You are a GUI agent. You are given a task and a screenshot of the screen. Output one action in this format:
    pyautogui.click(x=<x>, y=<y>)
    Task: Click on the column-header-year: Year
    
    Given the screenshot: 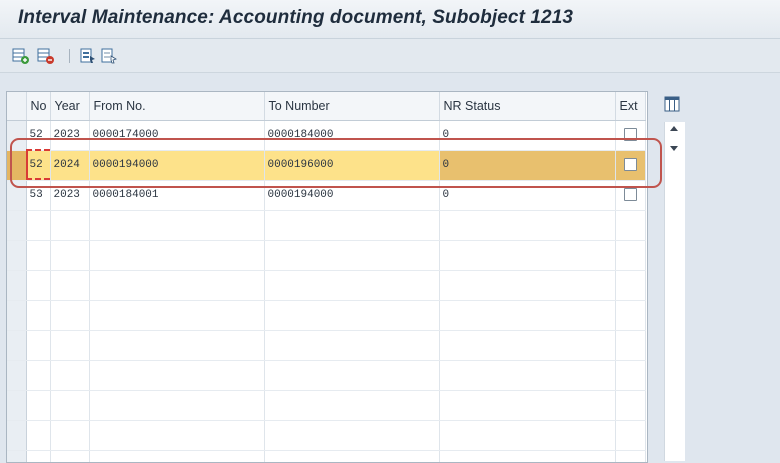 What is the action you would take?
    pyautogui.click(x=70, y=106)
    